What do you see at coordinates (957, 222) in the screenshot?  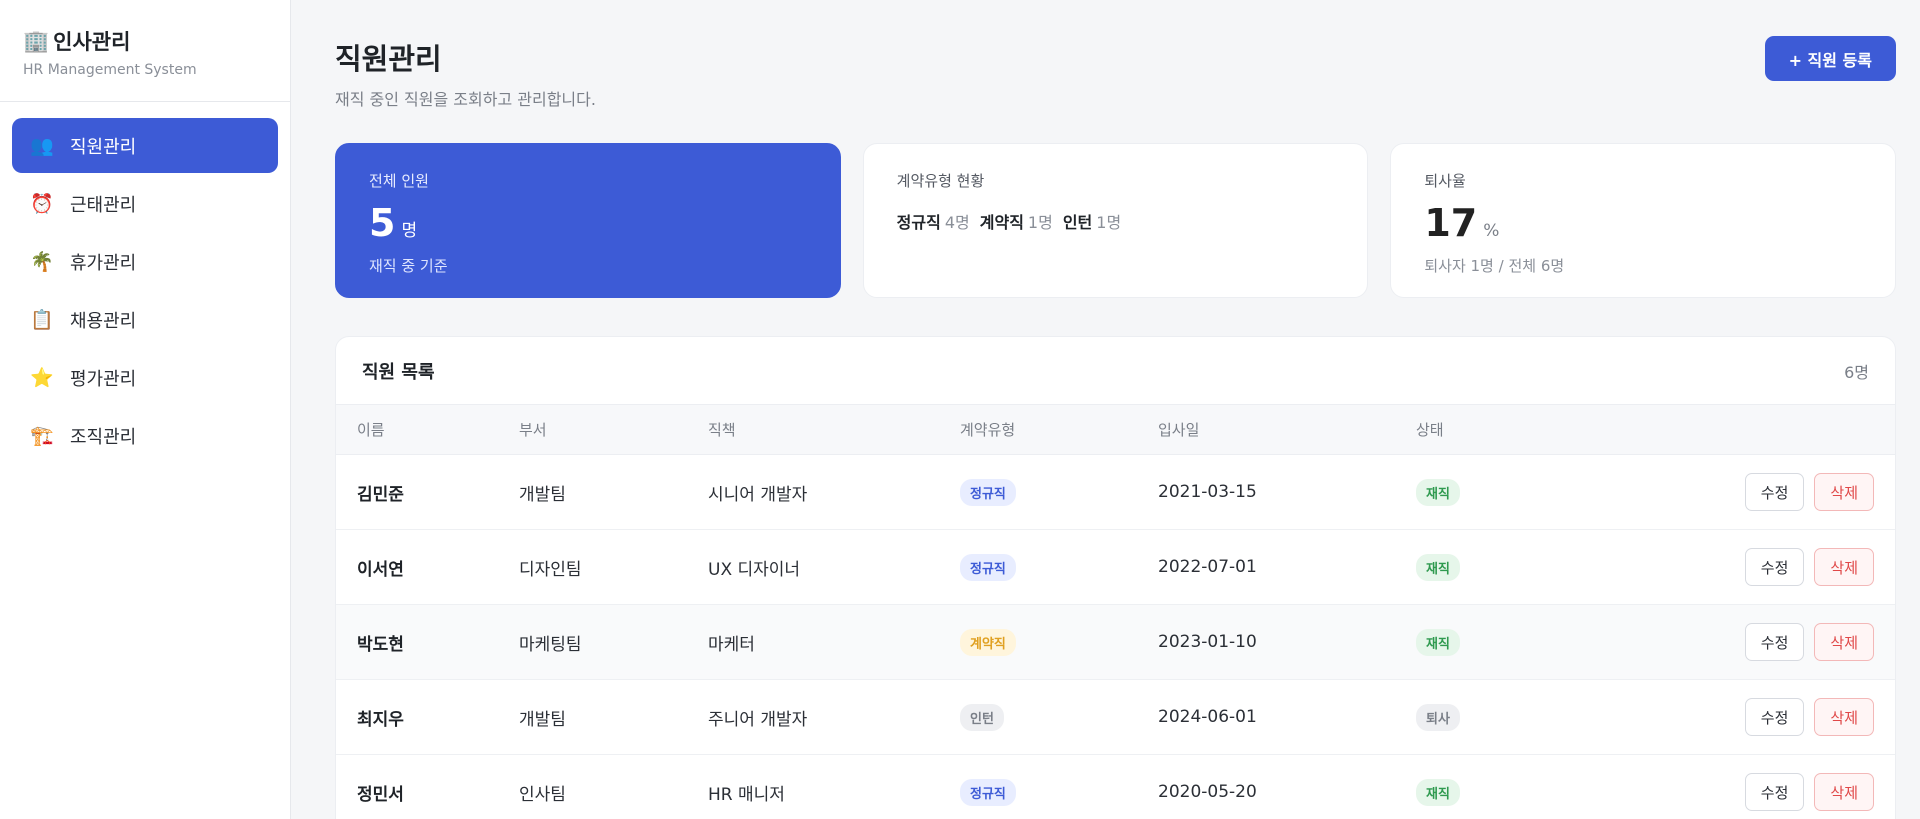 I see `contract-count: 4명` at bounding box center [957, 222].